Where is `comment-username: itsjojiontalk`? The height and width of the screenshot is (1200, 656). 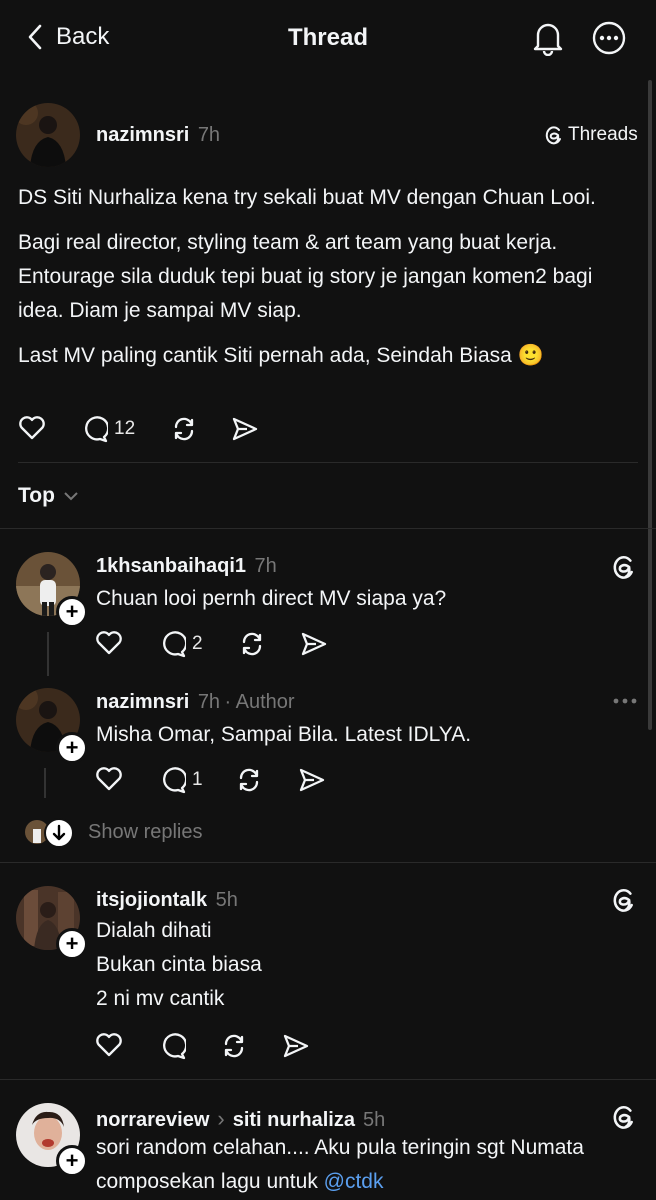 comment-username: itsjojiontalk is located at coordinates (151, 900).